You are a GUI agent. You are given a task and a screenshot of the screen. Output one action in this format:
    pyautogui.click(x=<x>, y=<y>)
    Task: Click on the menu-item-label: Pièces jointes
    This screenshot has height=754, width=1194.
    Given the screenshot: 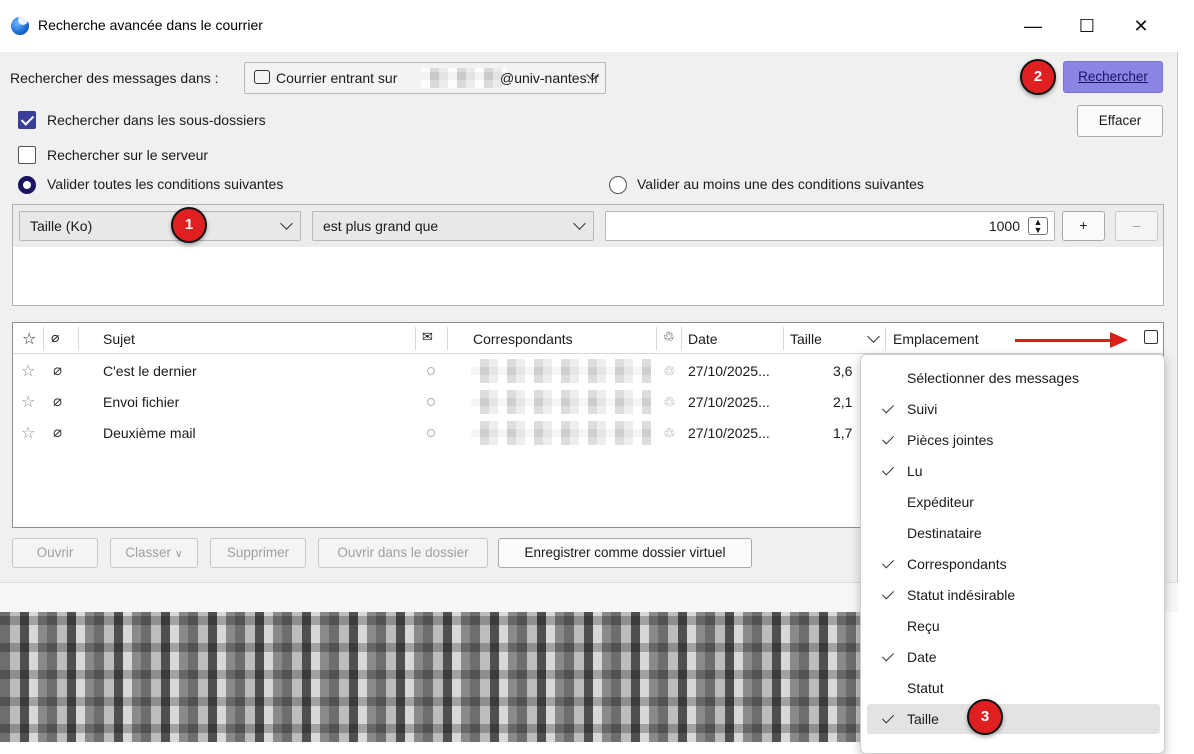 What is the action you would take?
    pyautogui.click(x=950, y=440)
    